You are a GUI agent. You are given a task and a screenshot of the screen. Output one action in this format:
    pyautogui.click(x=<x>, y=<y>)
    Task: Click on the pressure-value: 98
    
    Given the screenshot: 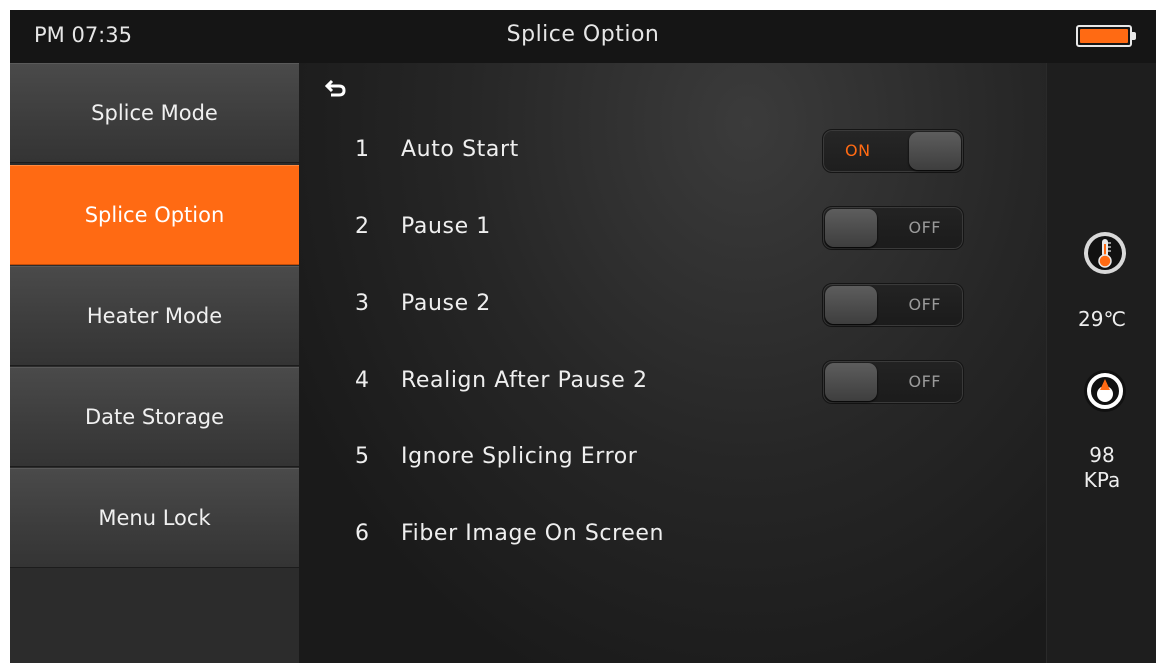 What is the action you would take?
    pyautogui.click(x=1102, y=455)
    